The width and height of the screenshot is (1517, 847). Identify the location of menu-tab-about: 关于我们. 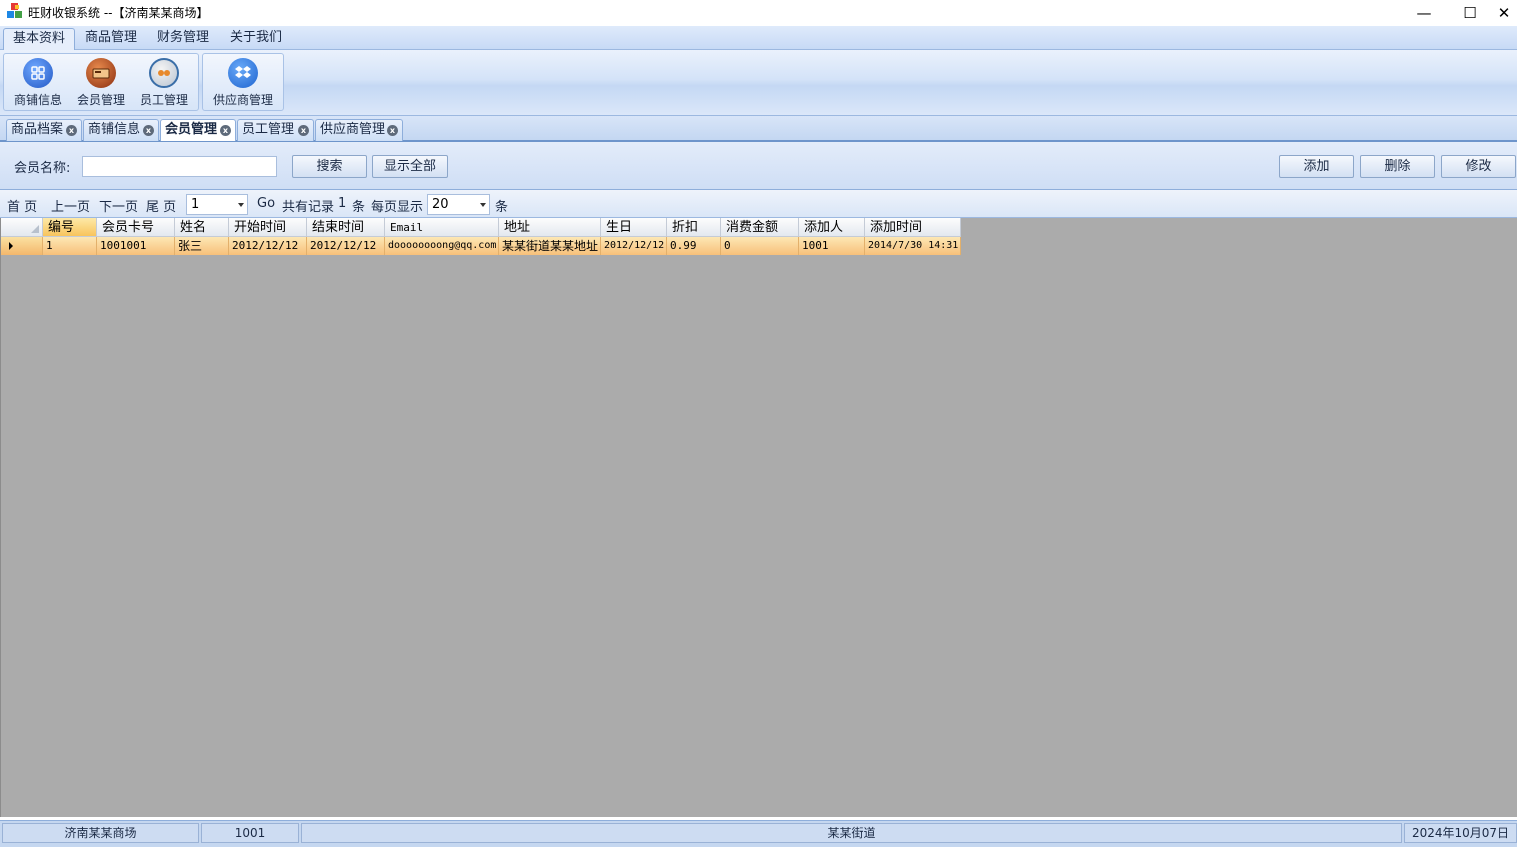
(256, 39).